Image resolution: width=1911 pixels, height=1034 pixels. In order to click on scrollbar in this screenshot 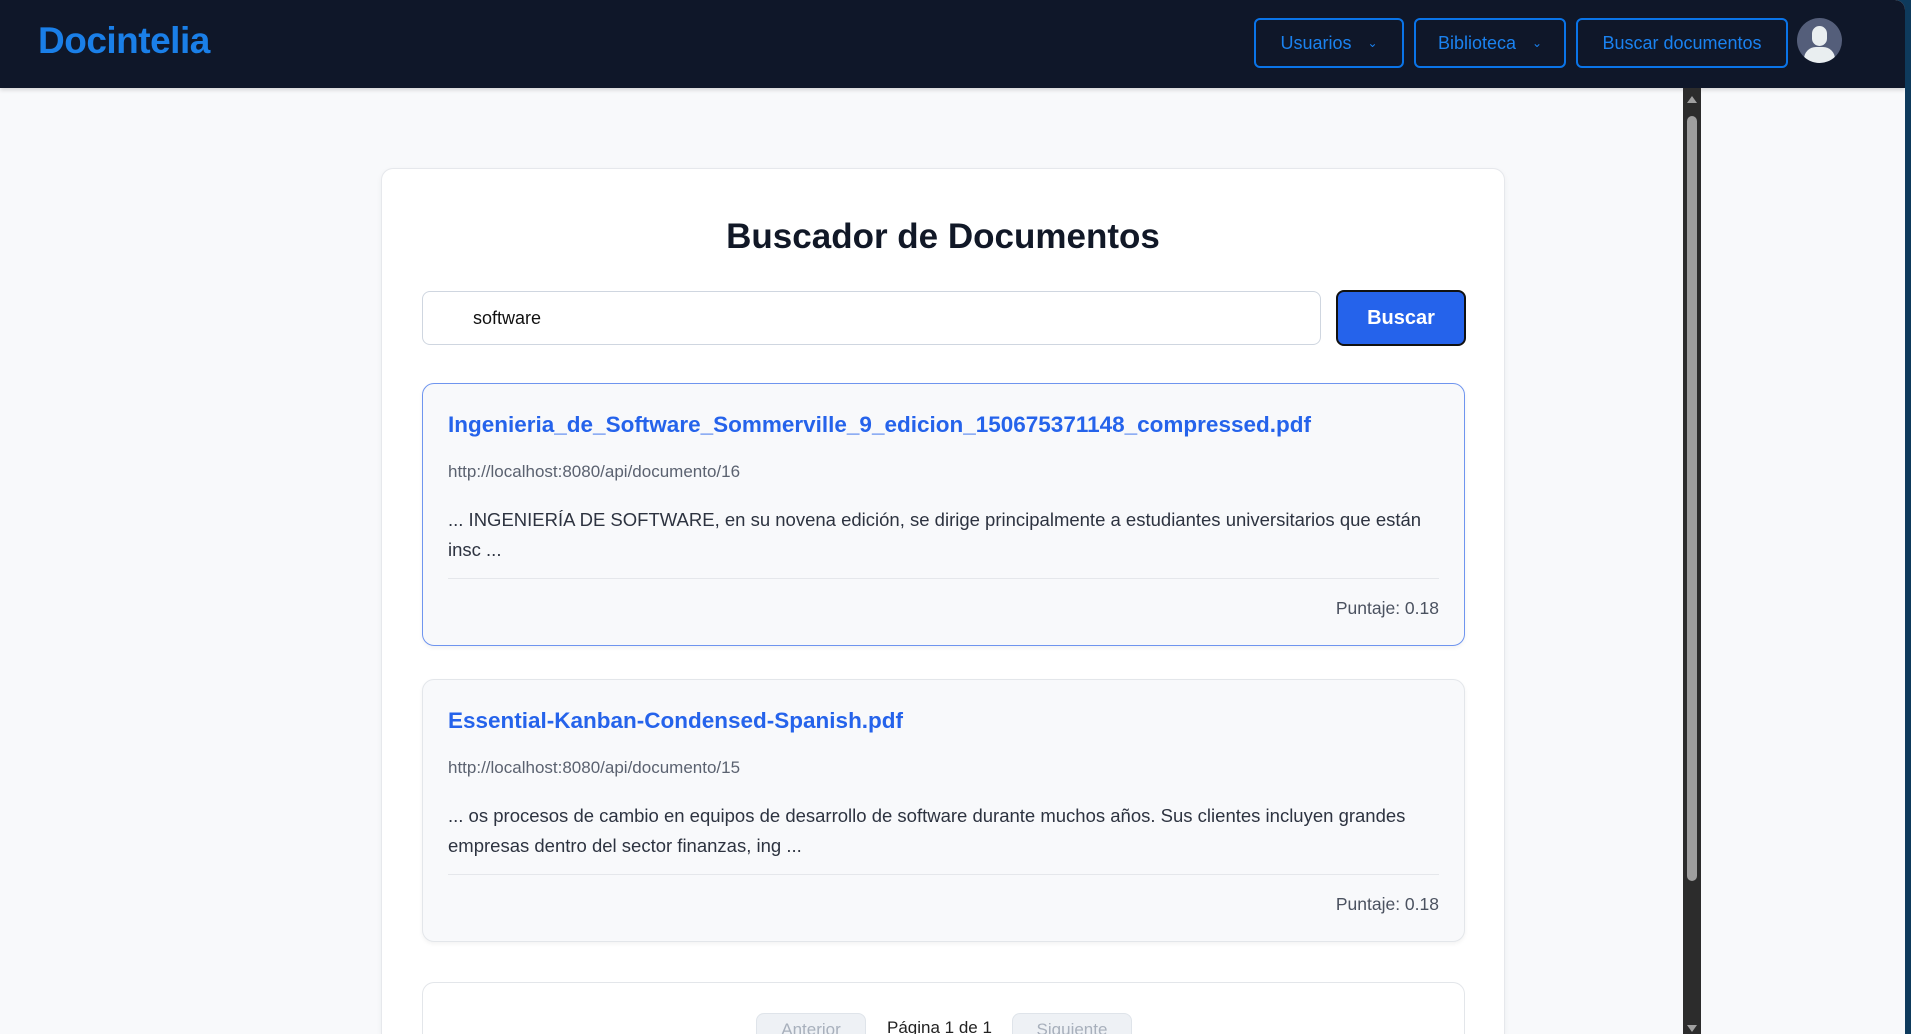, I will do `click(1692, 561)`.